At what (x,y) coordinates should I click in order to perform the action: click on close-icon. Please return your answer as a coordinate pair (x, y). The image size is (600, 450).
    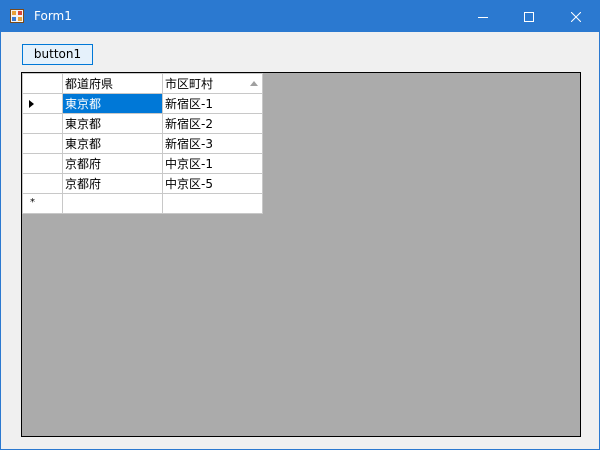
    Looking at the image, I should click on (576, 16).